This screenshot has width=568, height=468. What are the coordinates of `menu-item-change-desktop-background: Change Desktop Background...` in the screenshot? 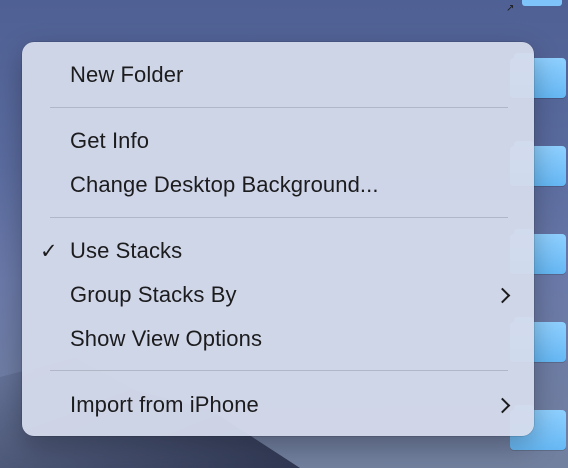 It's located at (278, 185).